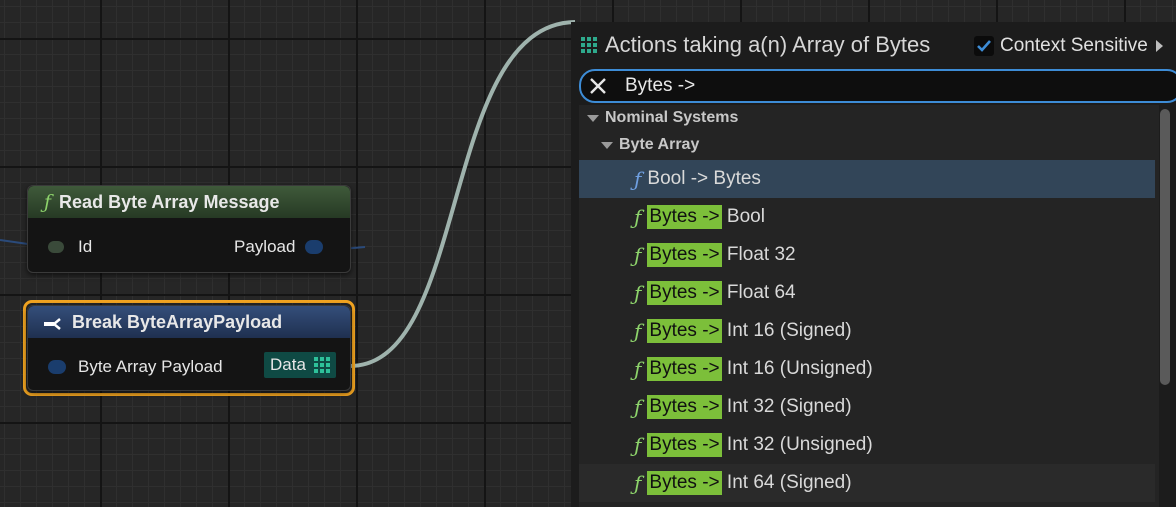  I want to click on action-item: ƒ Bool -> Bytes, so click(867, 179).